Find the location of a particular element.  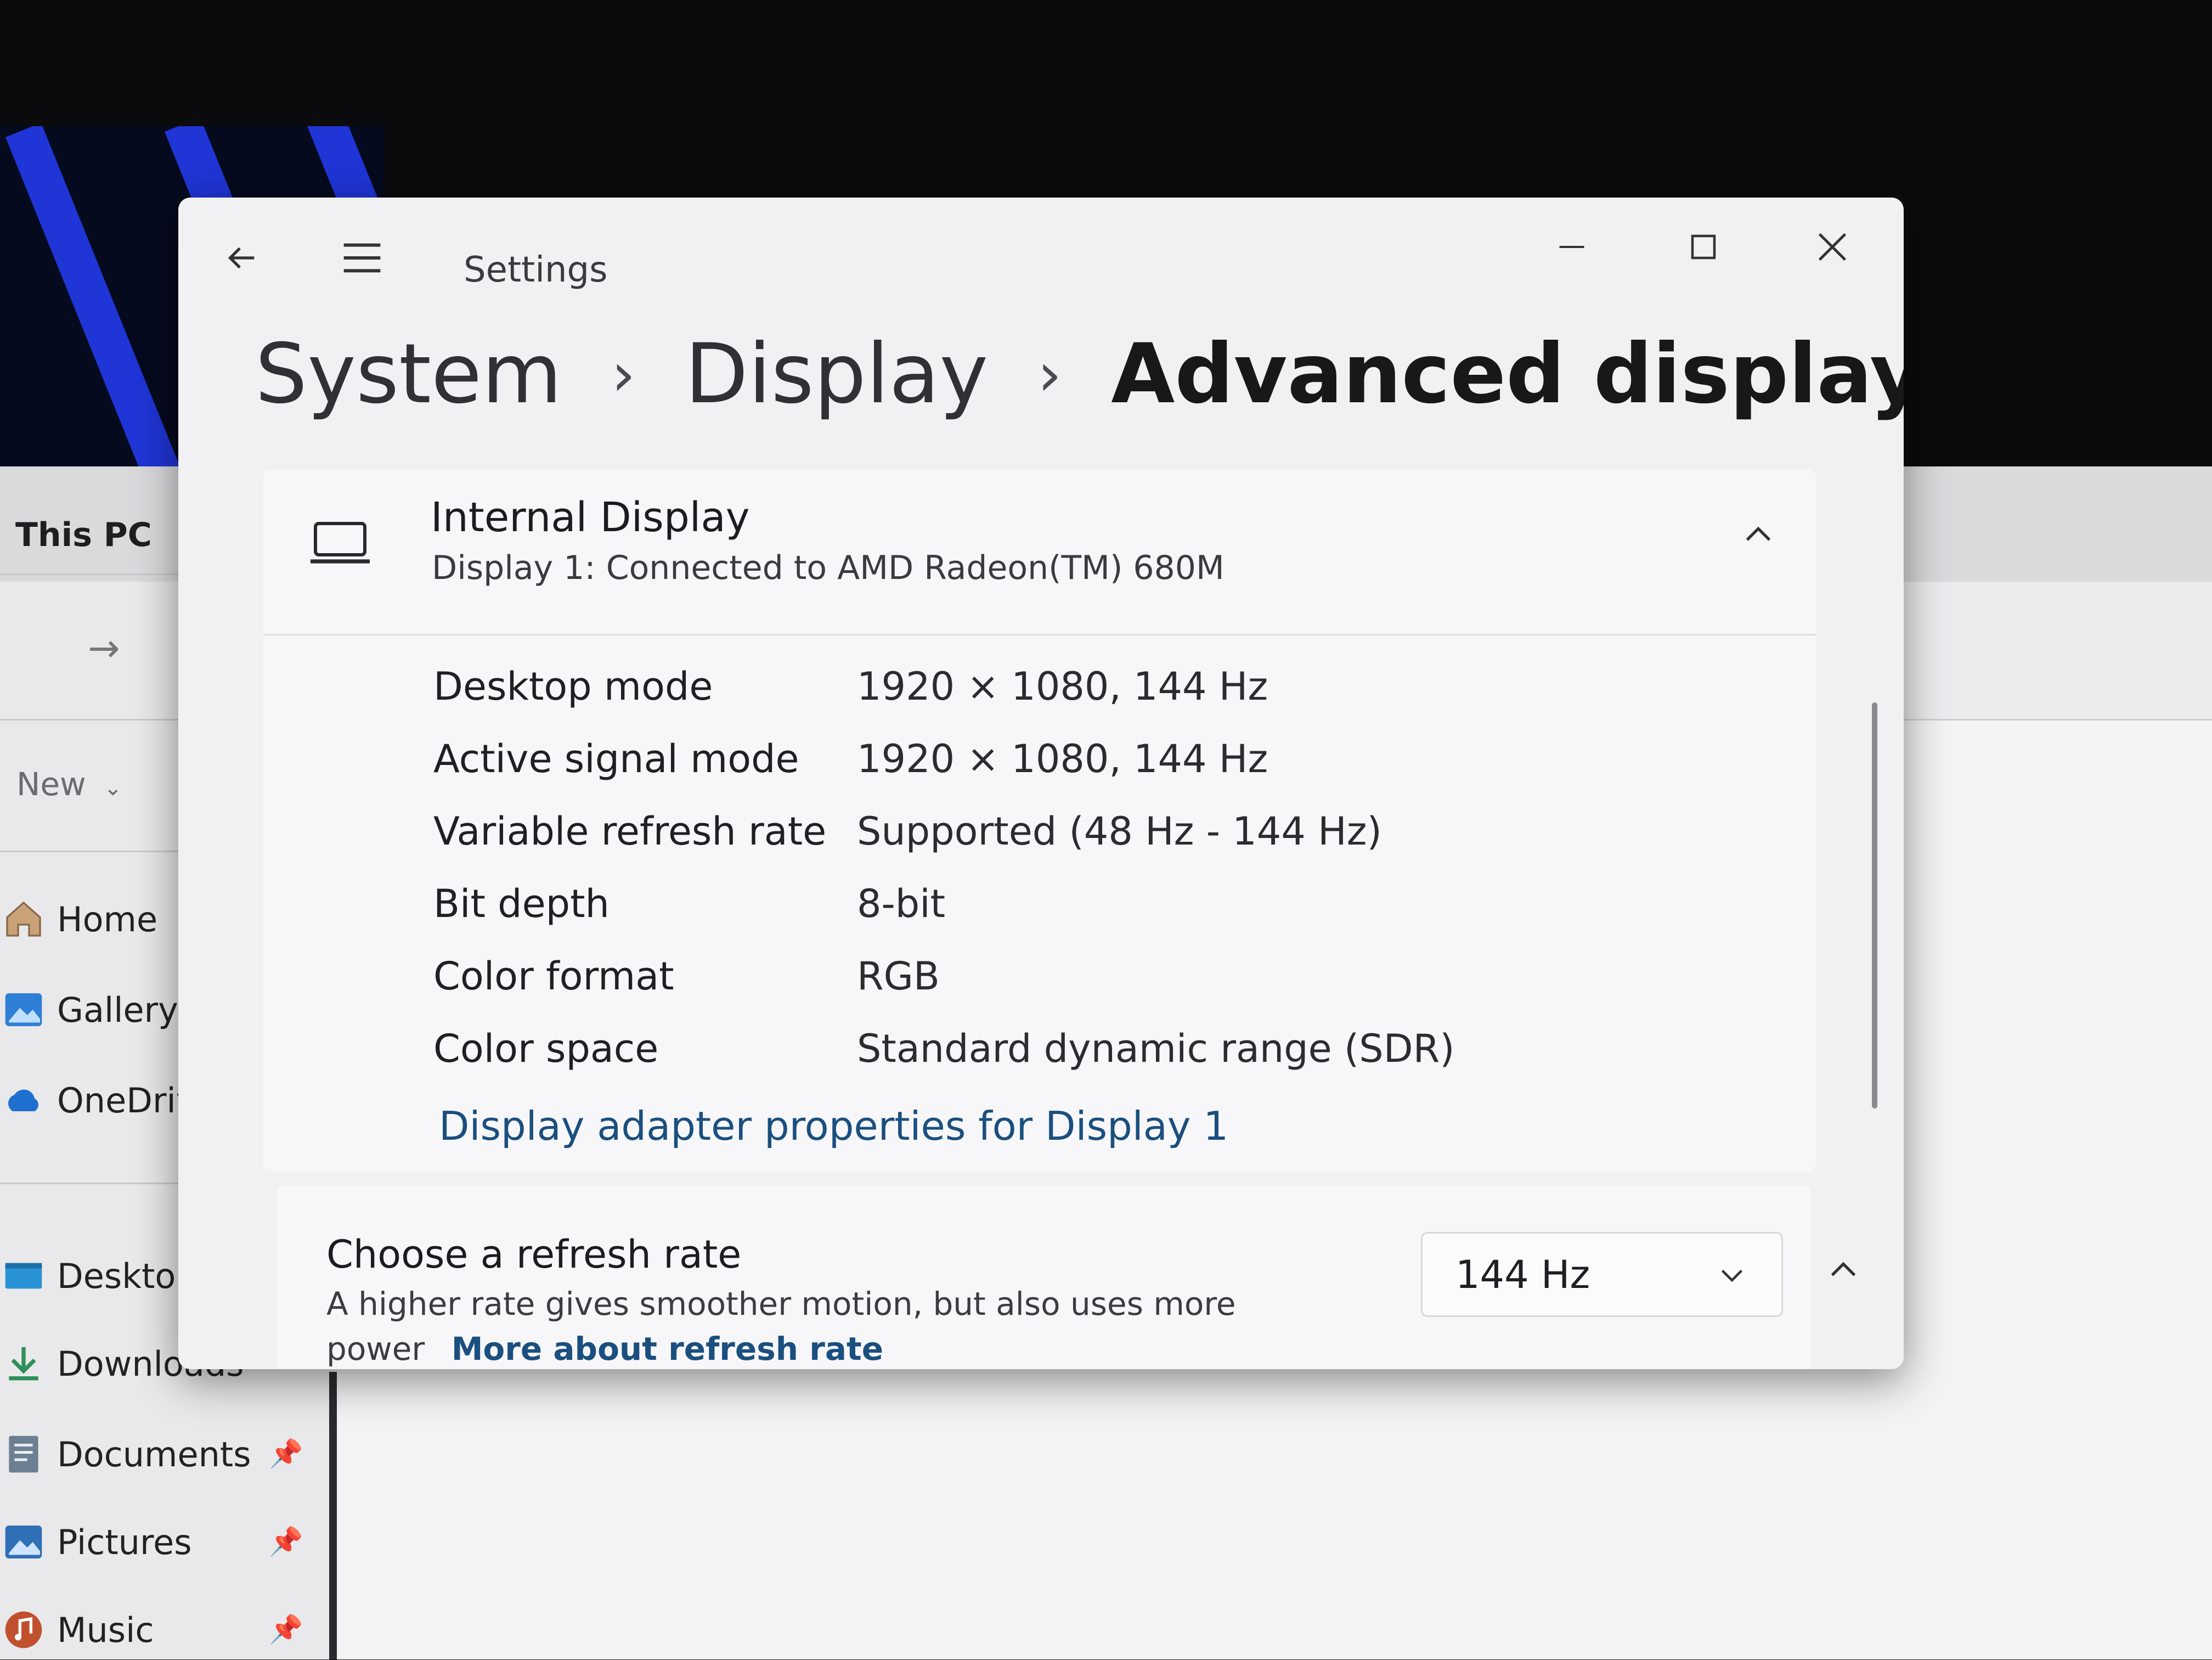

nav-item-label: Music is located at coordinates (105, 1630).